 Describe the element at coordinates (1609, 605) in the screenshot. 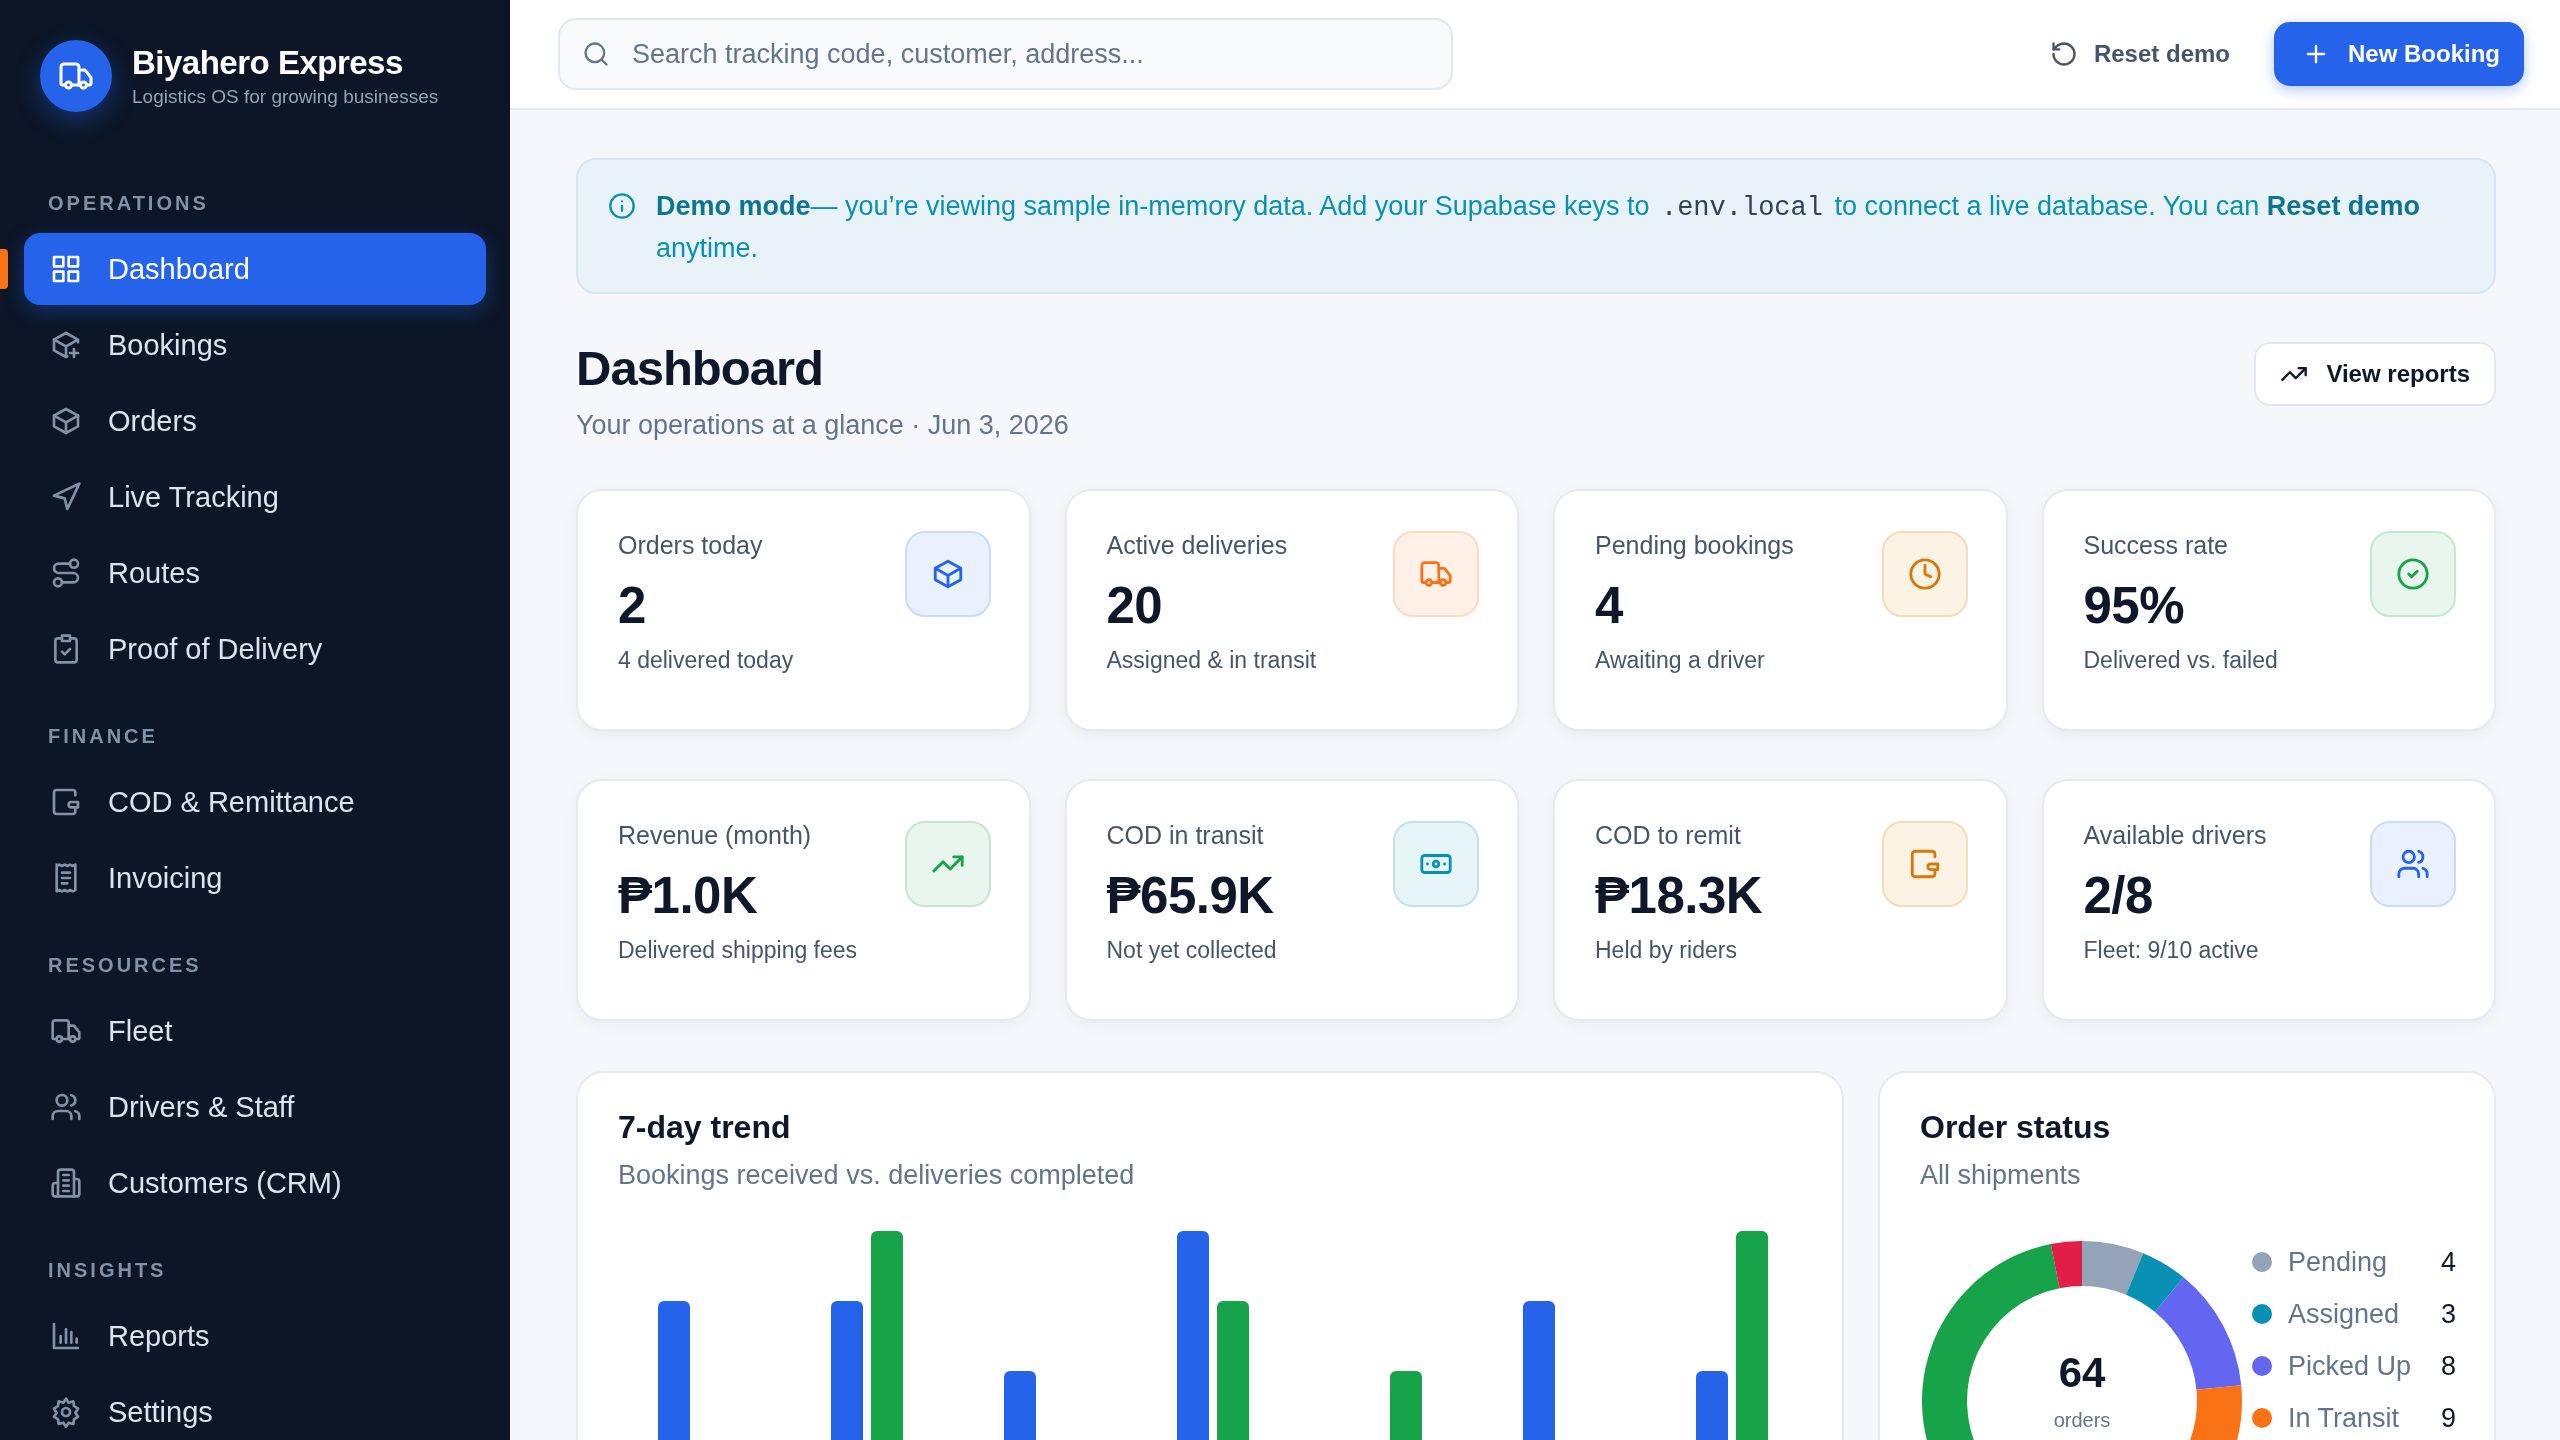

I see `stat-value: 4` at that location.